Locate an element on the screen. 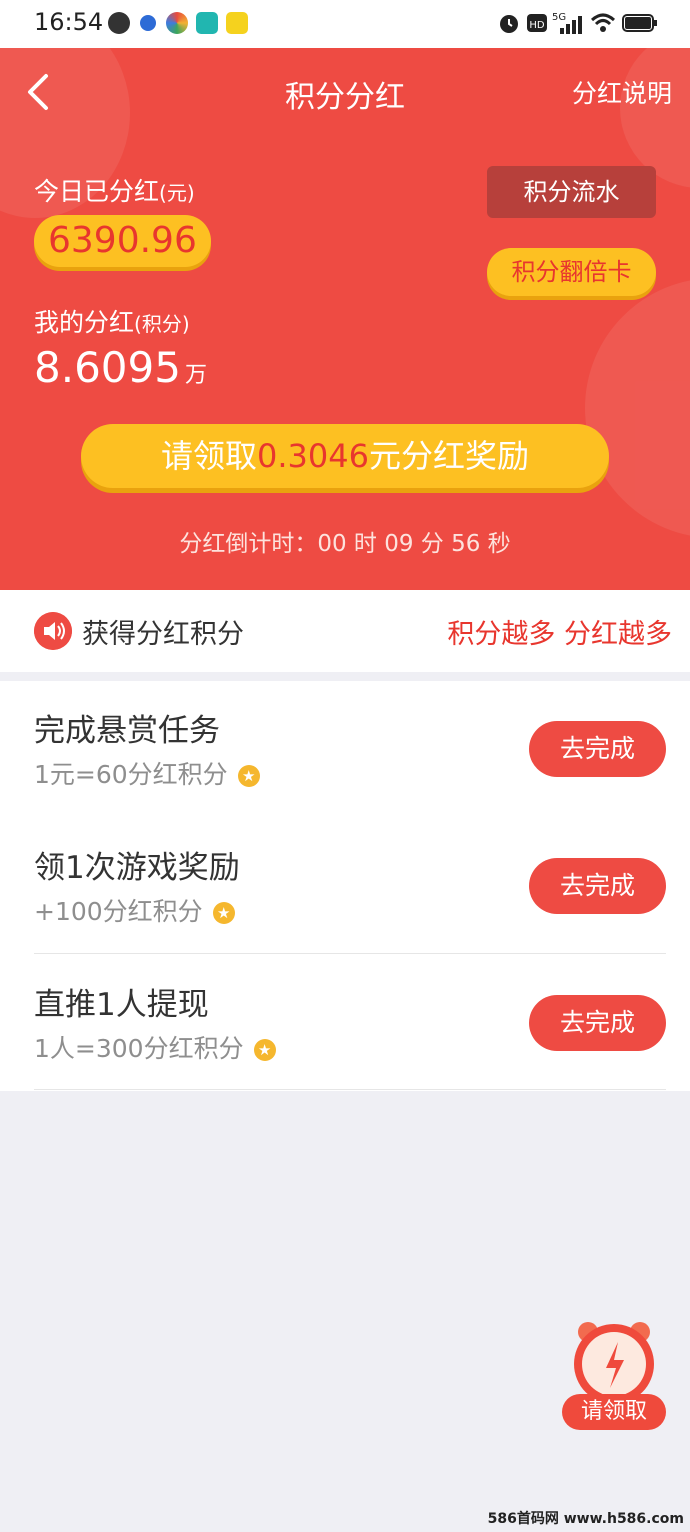 This screenshot has height=1532, width=690. today-dividend-label: 今日已分红(元) is located at coordinates (114, 190).